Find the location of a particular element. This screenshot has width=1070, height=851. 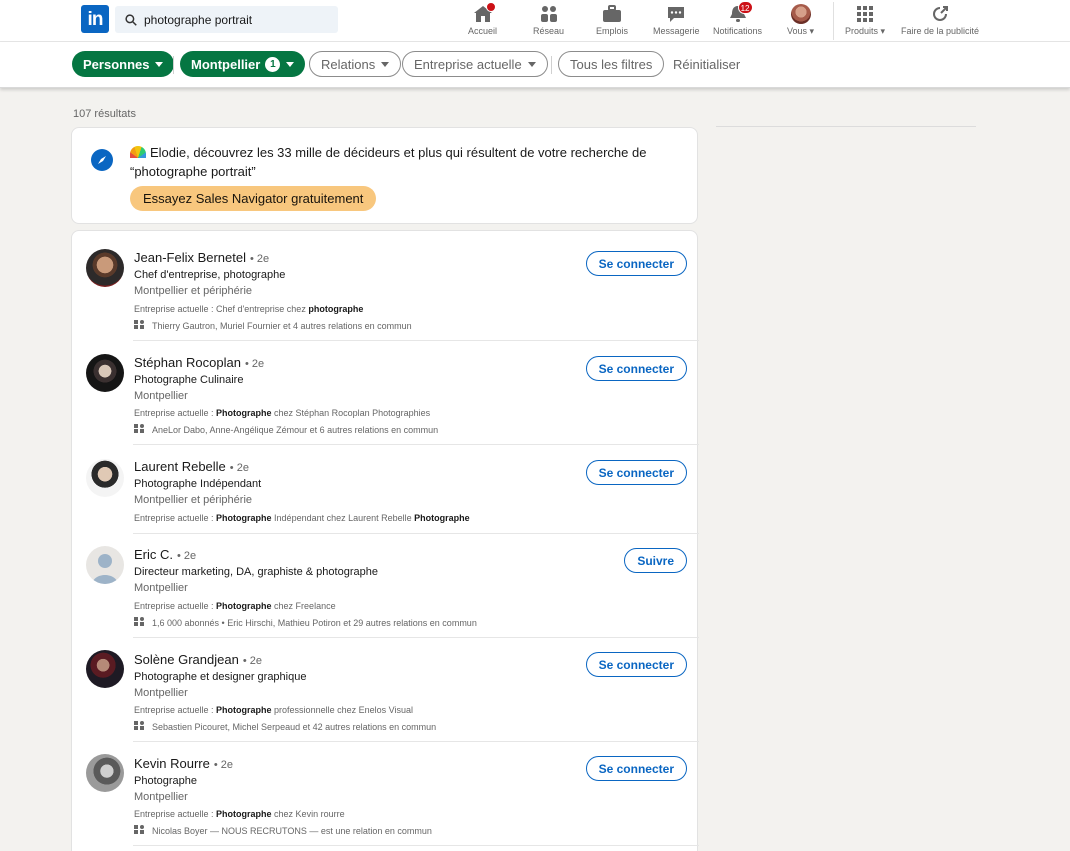

right-rail-divider is located at coordinates (846, 126).